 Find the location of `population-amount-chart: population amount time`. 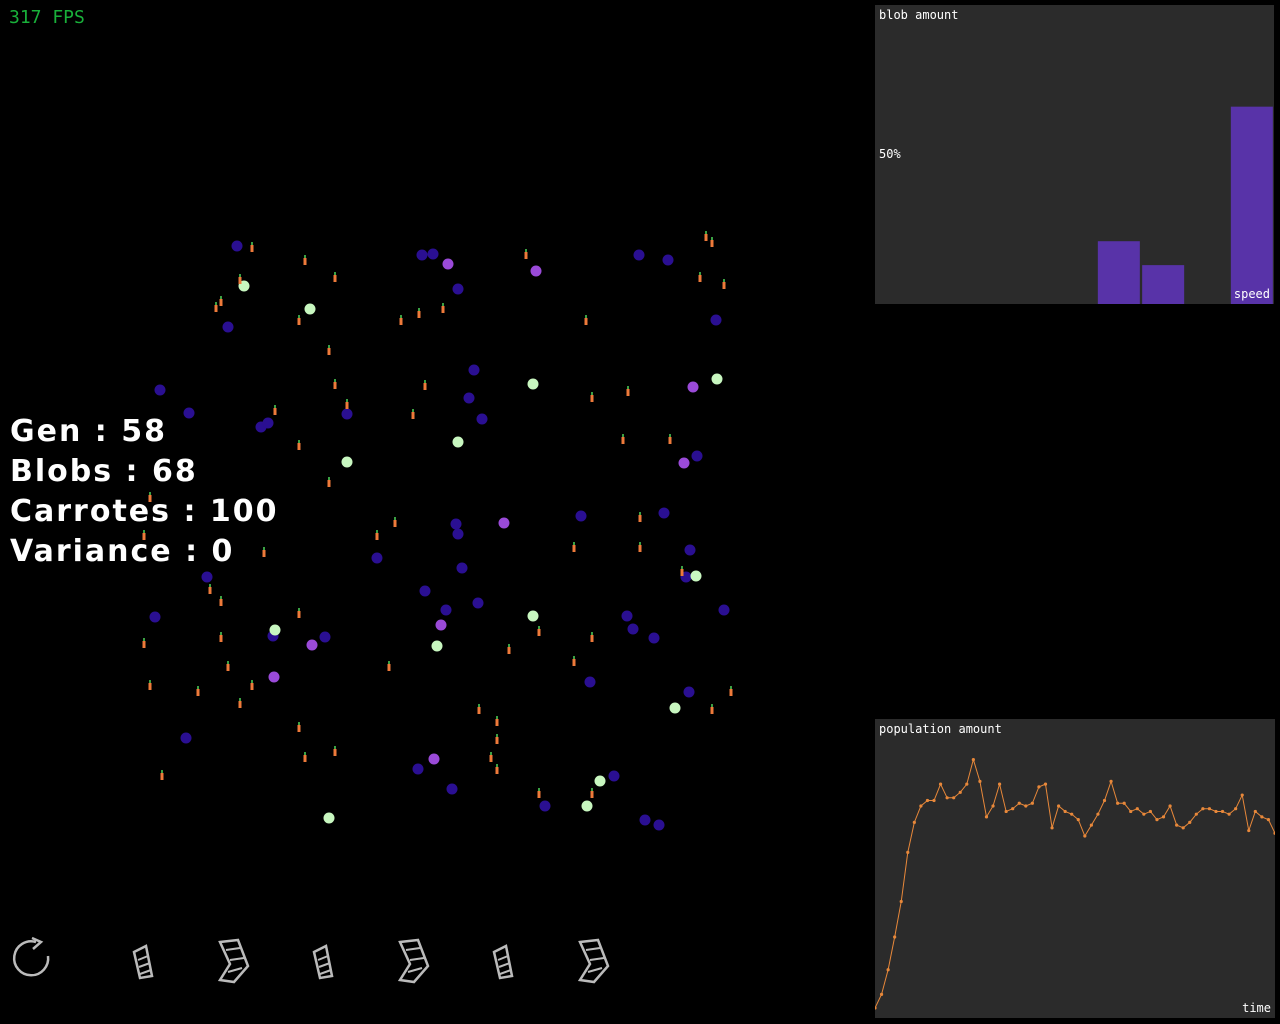

population-amount-chart: population amount time is located at coordinates (1075, 868).